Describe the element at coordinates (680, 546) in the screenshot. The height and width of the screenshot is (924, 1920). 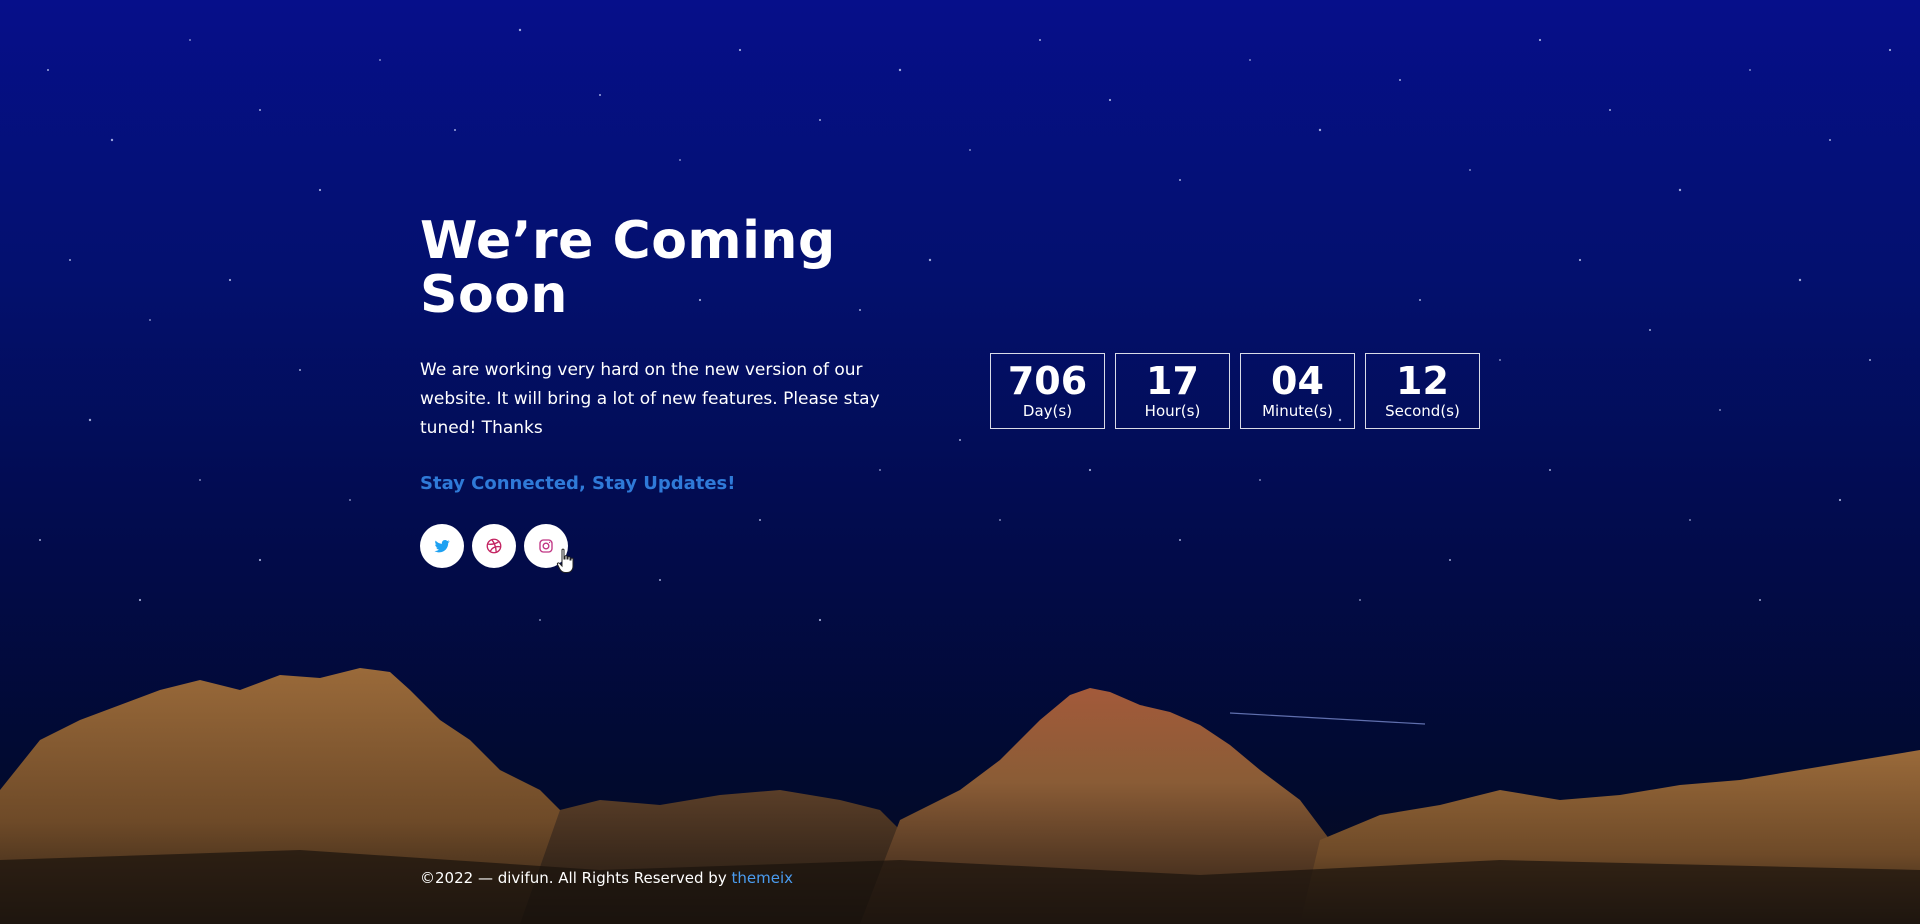
I see `social-links` at that location.